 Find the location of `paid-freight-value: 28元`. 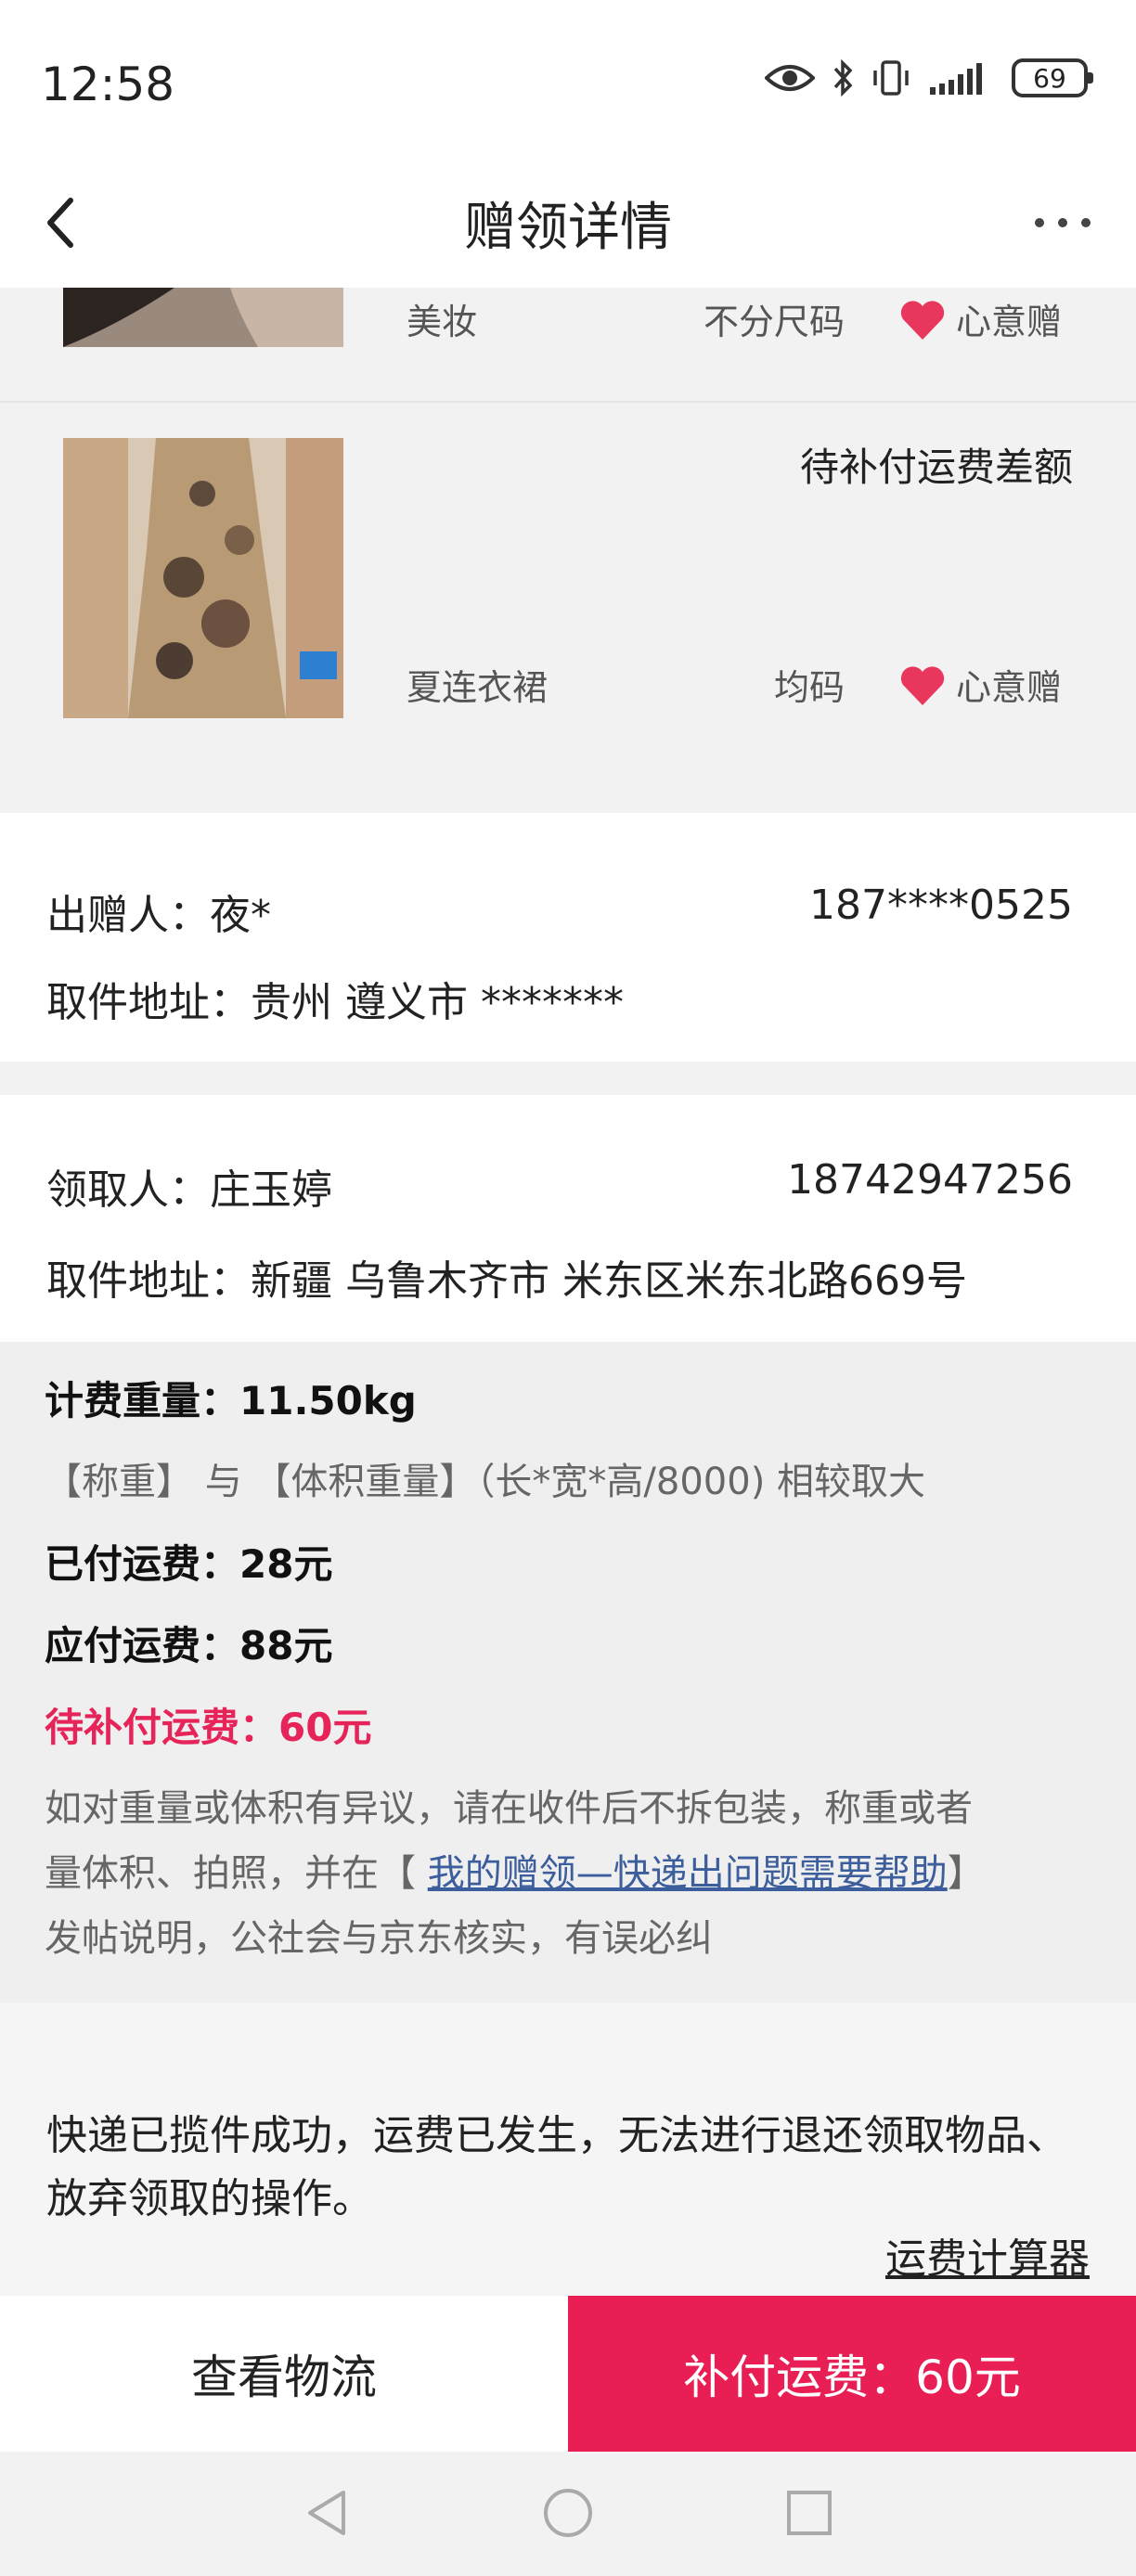

paid-freight-value: 28元 is located at coordinates (286, 1564).